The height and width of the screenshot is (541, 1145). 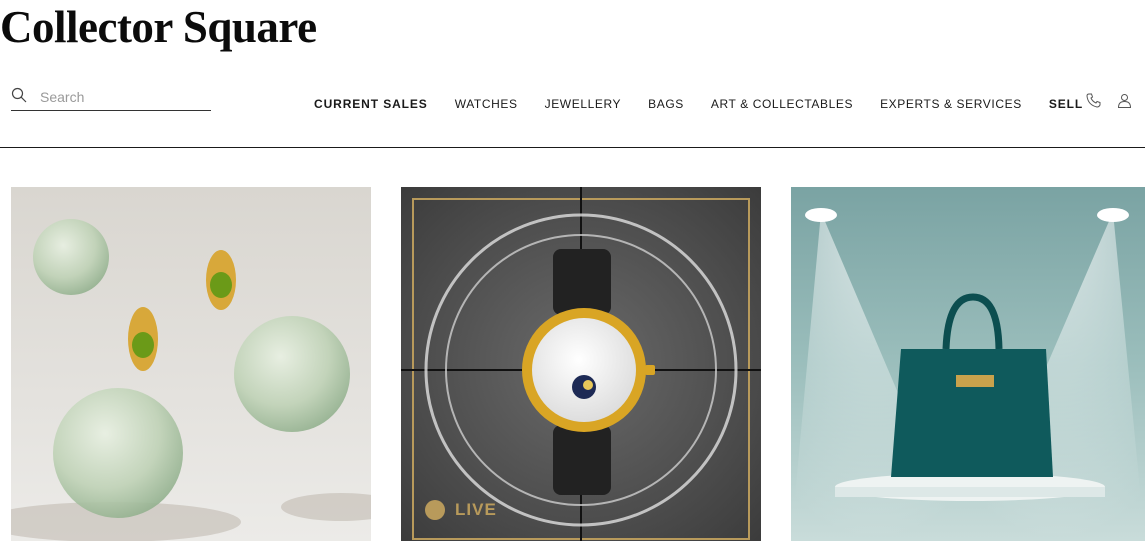 I want to click on nav-watches: WATCHES, so click(x=486, y=105).